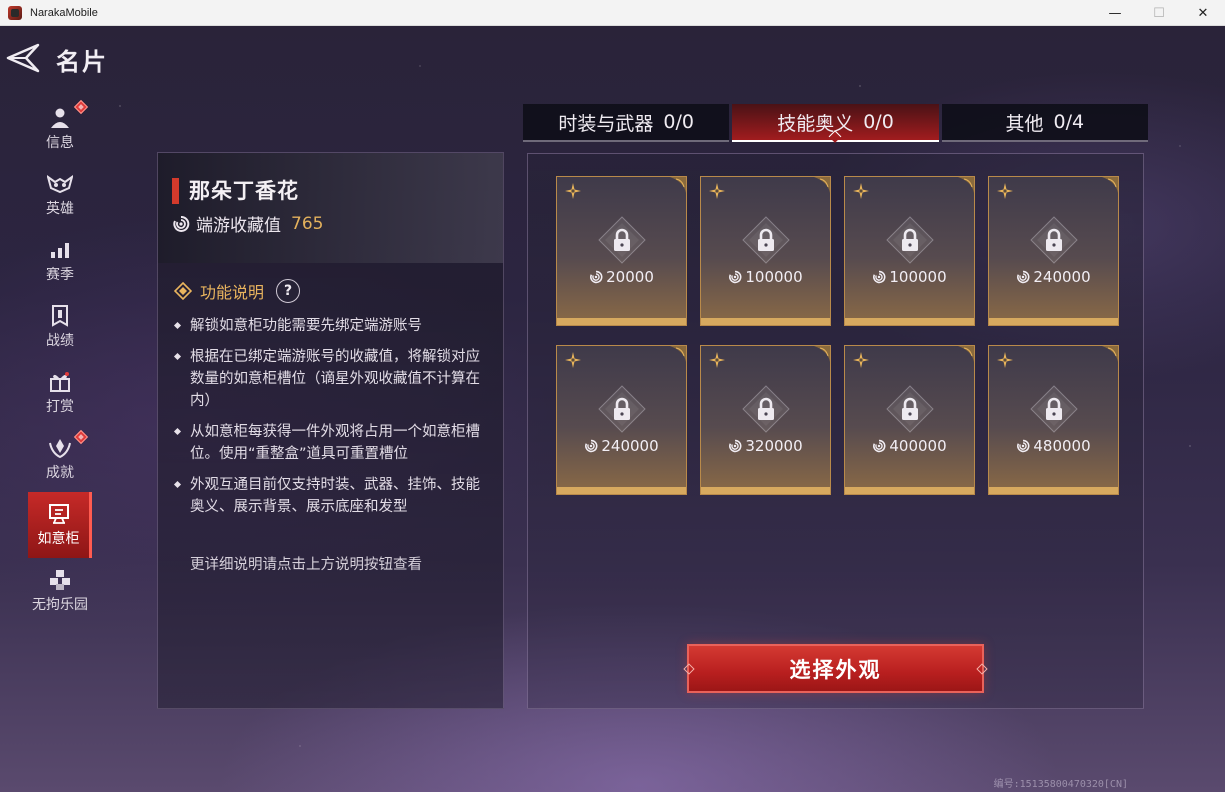 Image resolution: width=1225 pixels, height=792 pixels. I want to click on requirement-value: 480000, so click(1062, 446).